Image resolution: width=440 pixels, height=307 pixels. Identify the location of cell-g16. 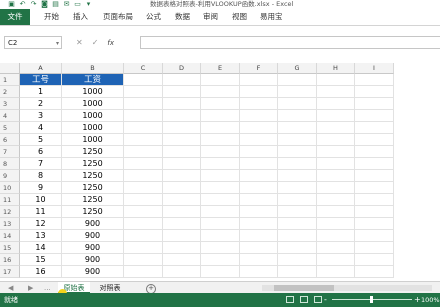
(297, 260).